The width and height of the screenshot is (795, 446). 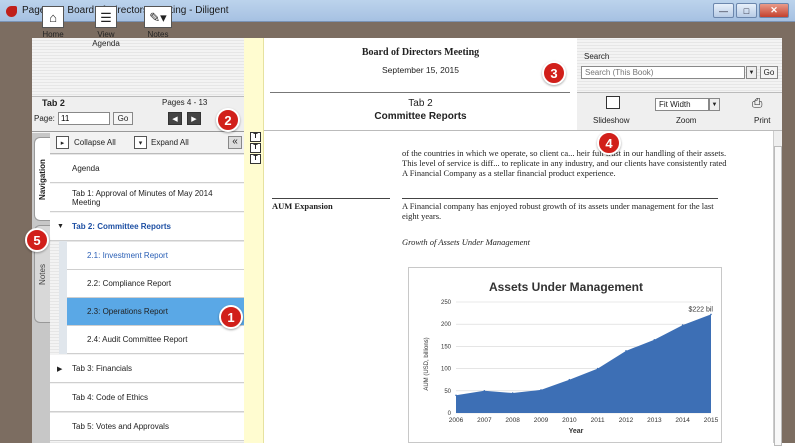 What do you see at coordinates (723, 10) in the screenshot?
I see `minimize-button: —` at bounding box center [723, 10].